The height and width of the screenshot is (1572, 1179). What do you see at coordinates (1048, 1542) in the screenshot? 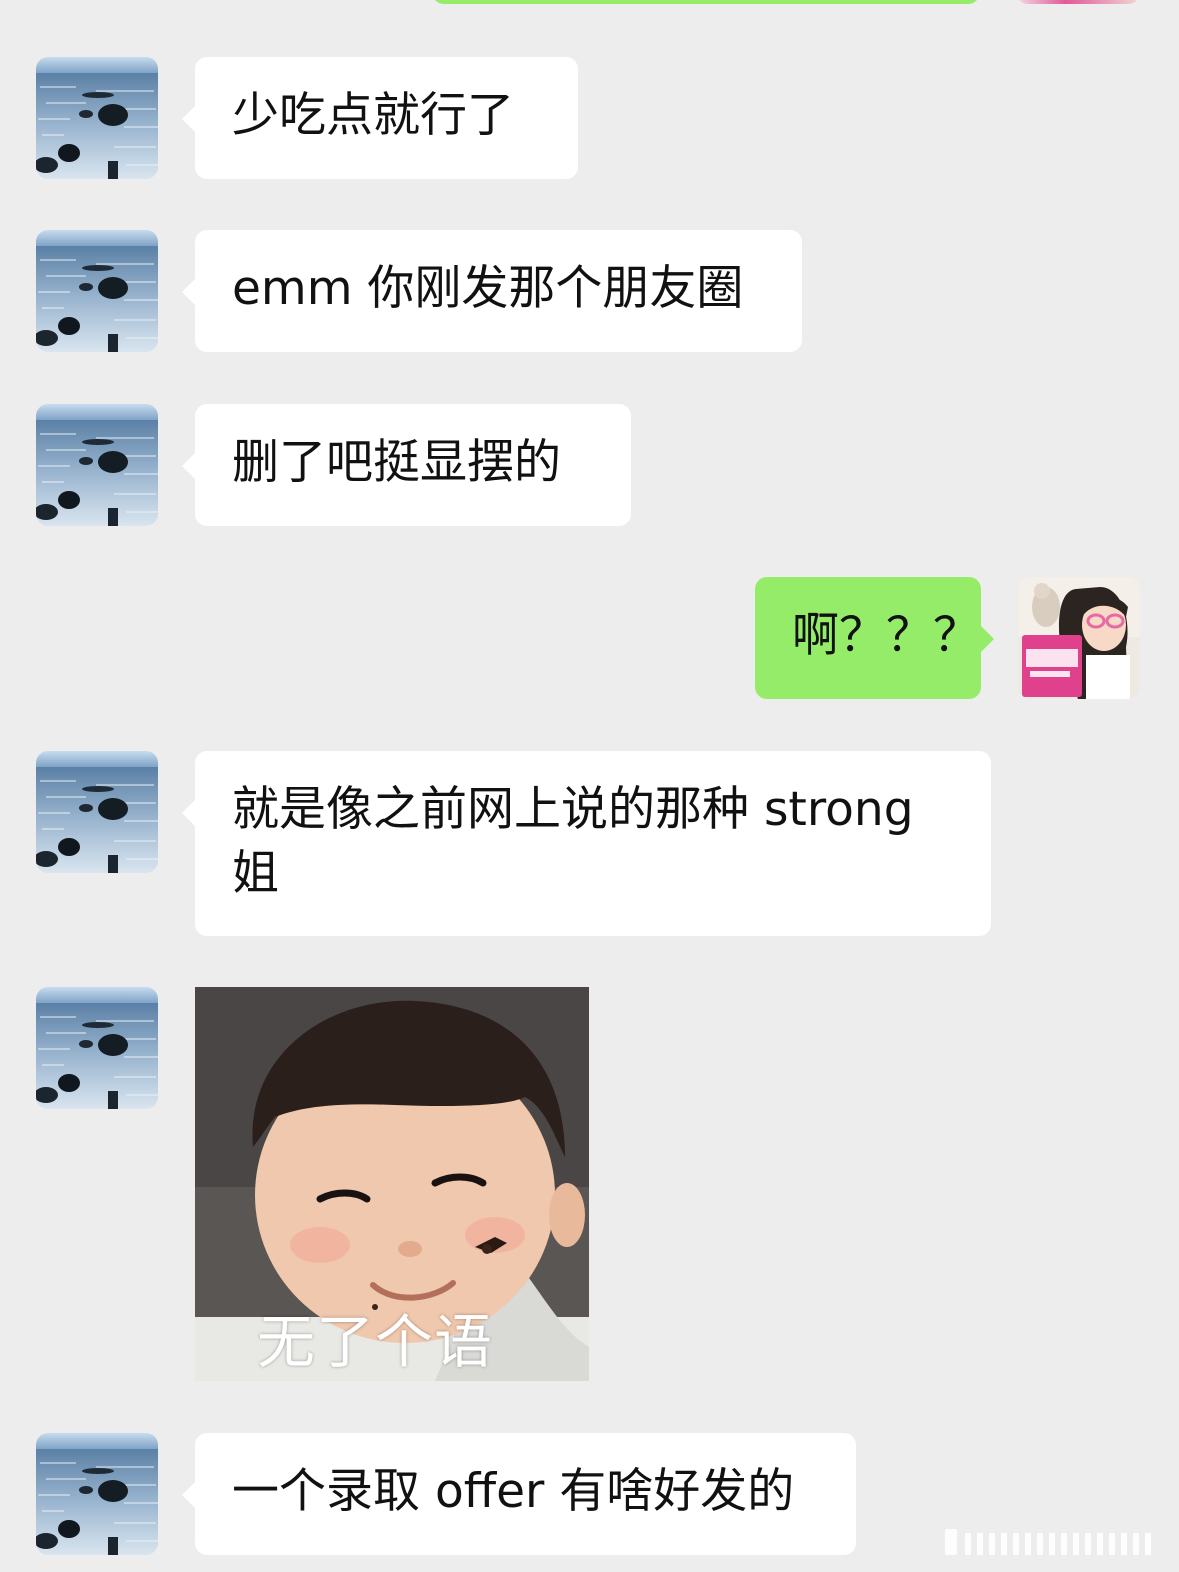
I see `scroll-indicator-icon` at bounding box center [1048, 1542].